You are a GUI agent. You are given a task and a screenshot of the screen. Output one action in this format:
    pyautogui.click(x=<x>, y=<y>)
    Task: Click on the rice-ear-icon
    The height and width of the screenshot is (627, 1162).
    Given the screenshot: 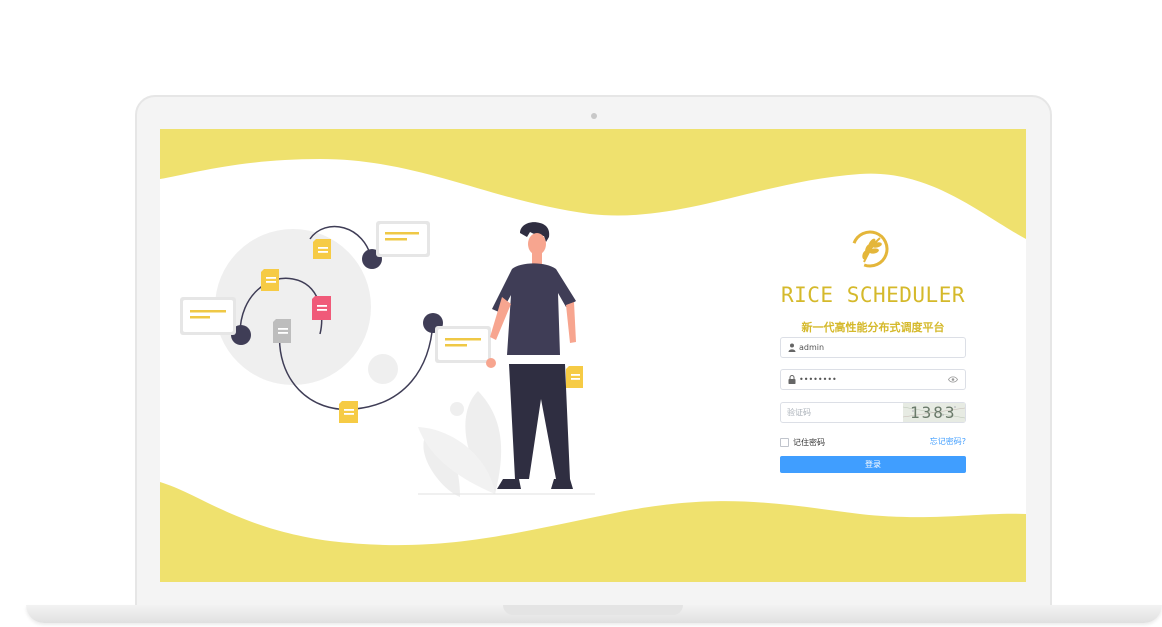 What is the action you would take?
    pyautogui.click(x=870, y=249)
    